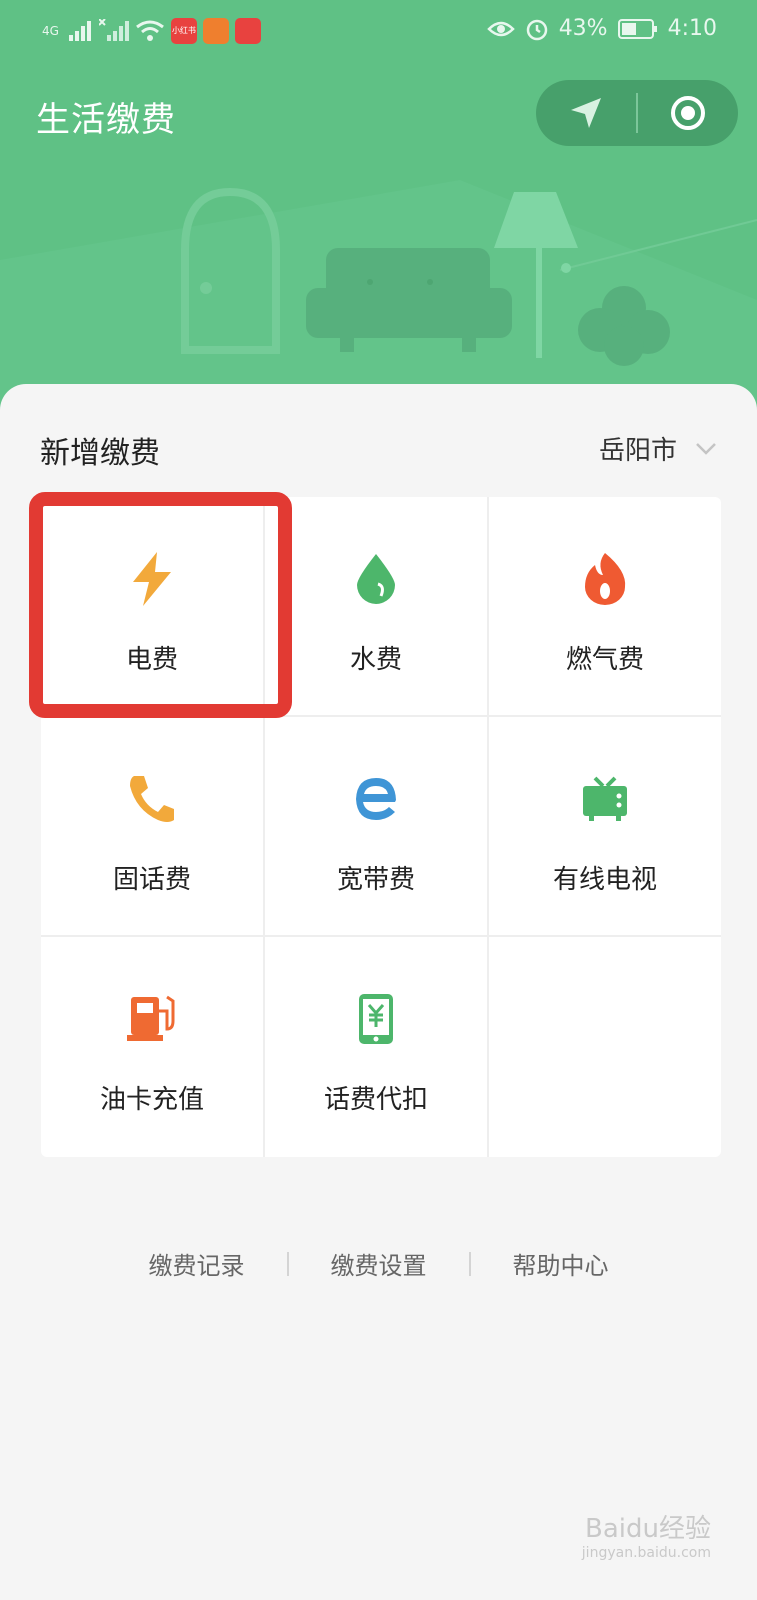 This screenshot has height=1600, width=757. What do you see at coordinates (605, 799) in the screenshot?
I see `tv-icon` at bounding box center [605, 799].